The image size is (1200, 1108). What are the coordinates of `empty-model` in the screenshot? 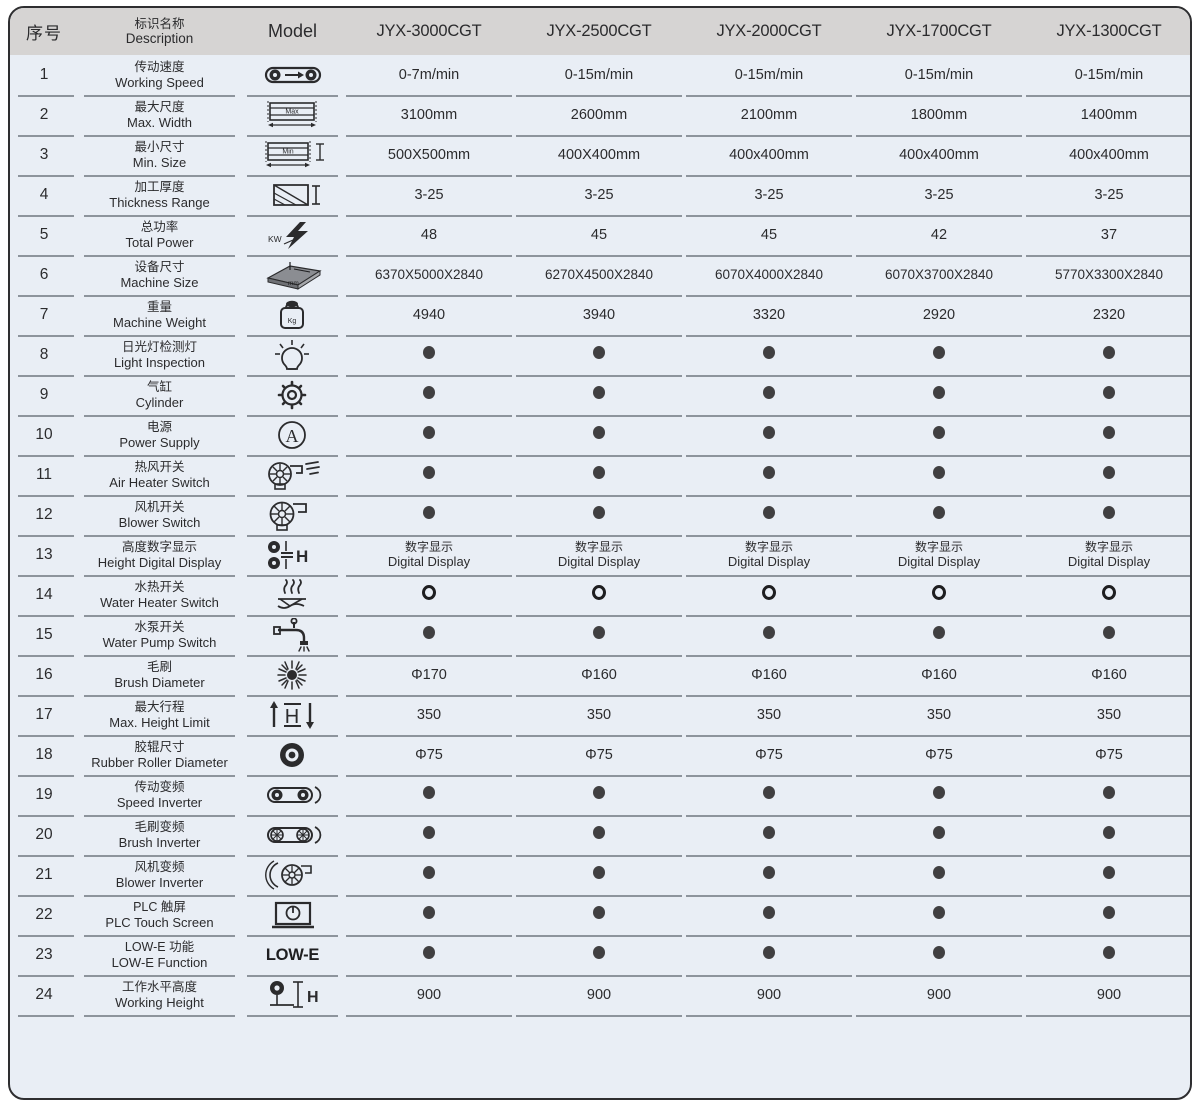 It's located at (292, 1035).